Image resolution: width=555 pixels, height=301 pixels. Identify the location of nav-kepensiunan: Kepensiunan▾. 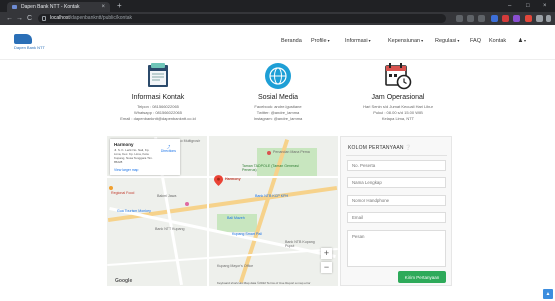
(405, 41).